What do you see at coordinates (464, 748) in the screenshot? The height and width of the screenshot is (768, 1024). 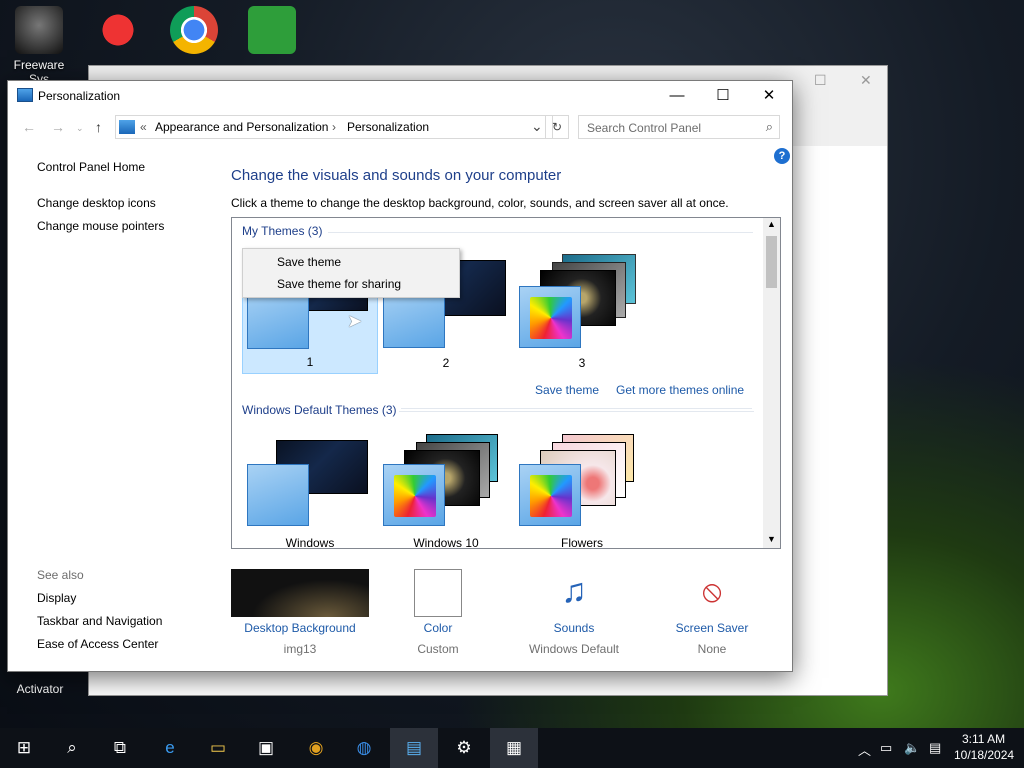 I see `settings-gear-icon: ⚙` at bounding box center [464, 748].